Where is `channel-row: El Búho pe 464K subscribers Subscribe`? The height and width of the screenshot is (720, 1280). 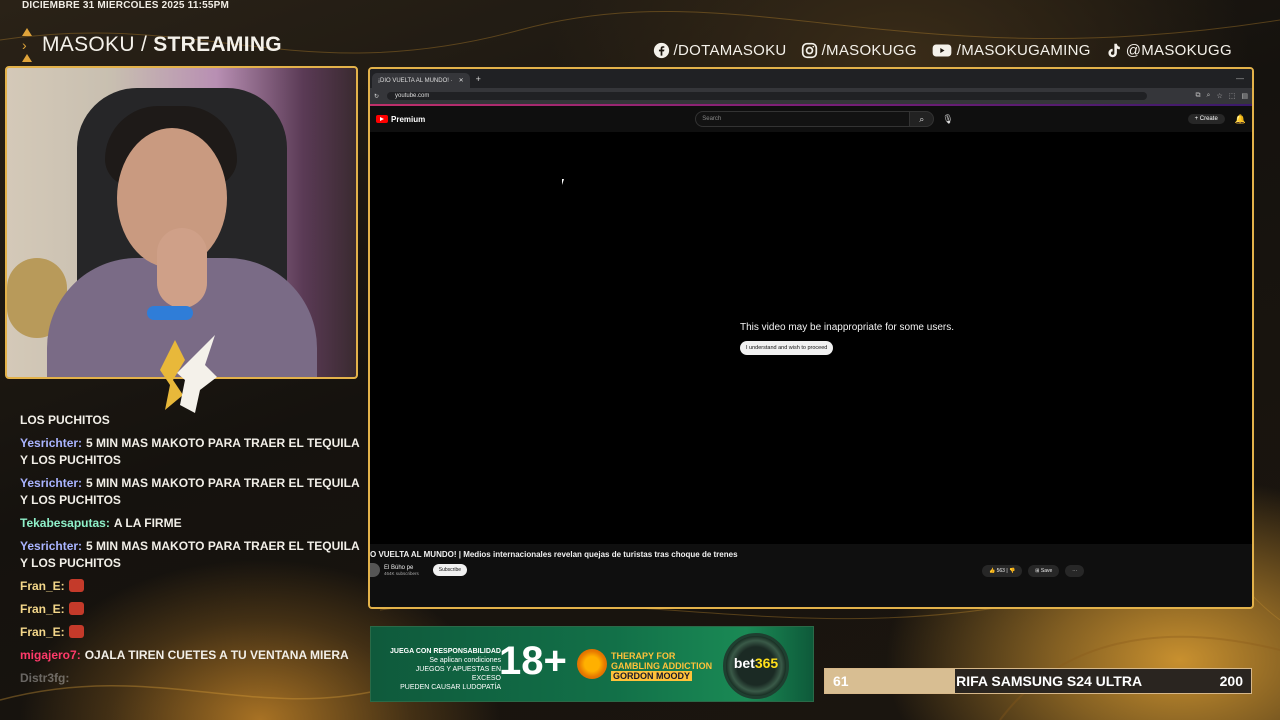
channel-row: El Búho pe 464K subscribers Subscribe is located at coordinates (419, 570).